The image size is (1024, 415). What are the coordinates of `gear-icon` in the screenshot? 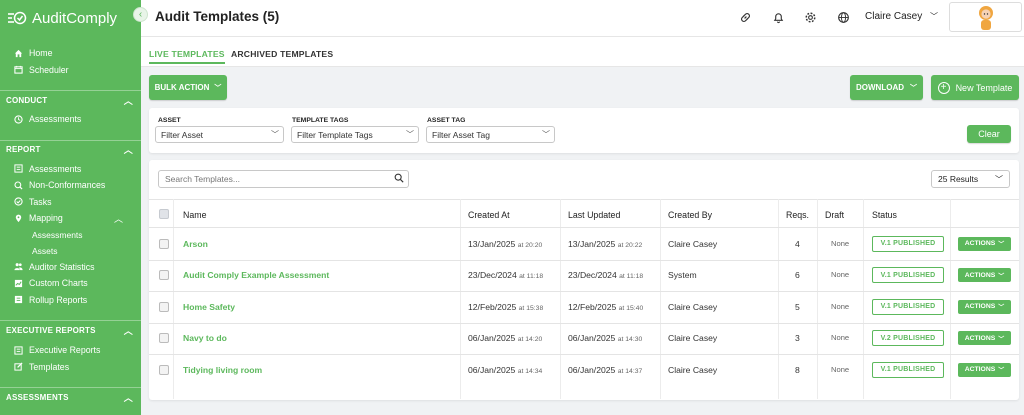 It's located at (810, 17).